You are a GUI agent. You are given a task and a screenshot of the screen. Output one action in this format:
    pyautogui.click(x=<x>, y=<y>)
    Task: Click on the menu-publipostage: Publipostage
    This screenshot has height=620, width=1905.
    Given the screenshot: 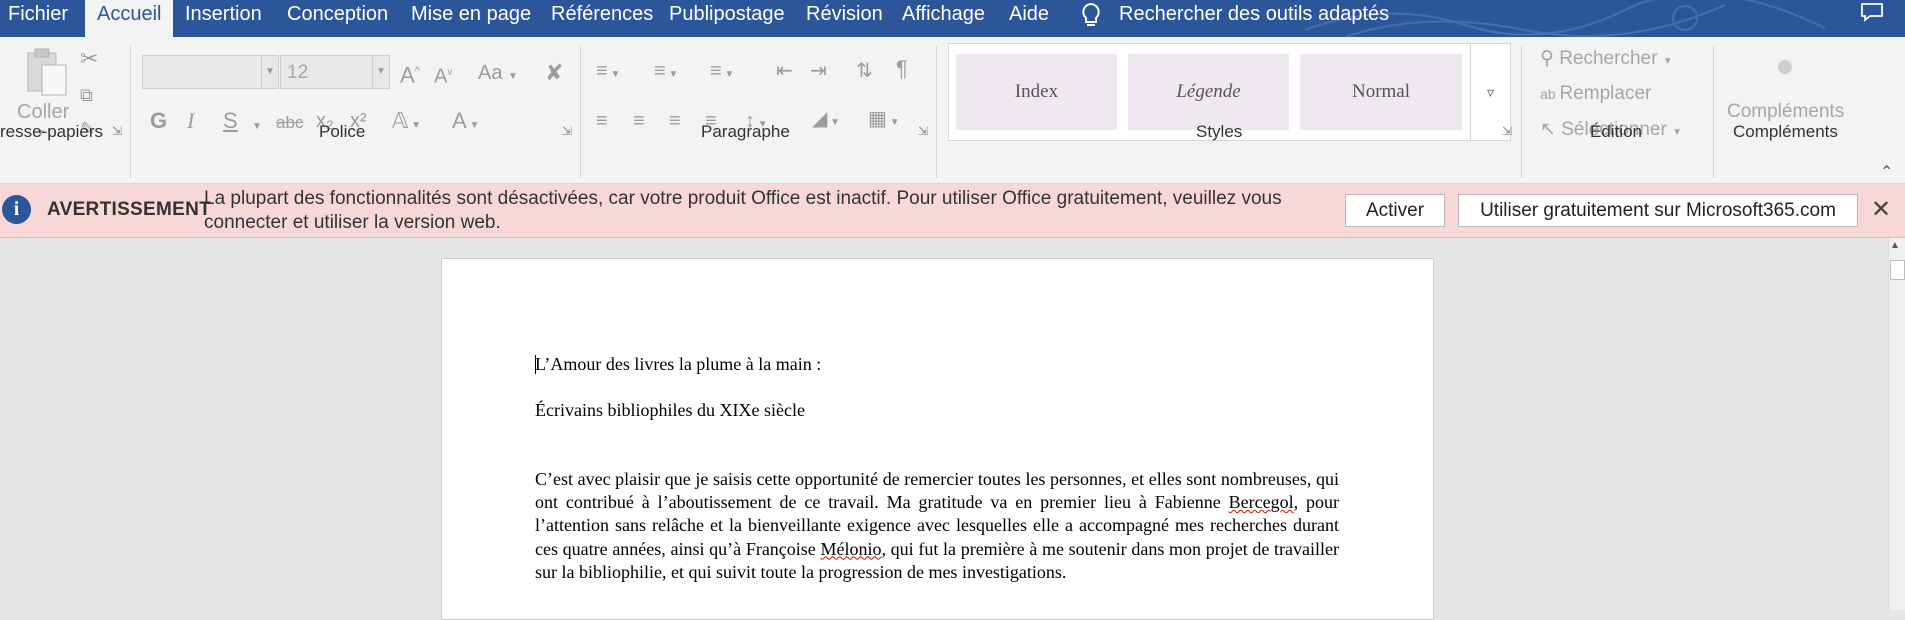 What is the action you would take?
    pyautogui.click(x=727, y=18)
    